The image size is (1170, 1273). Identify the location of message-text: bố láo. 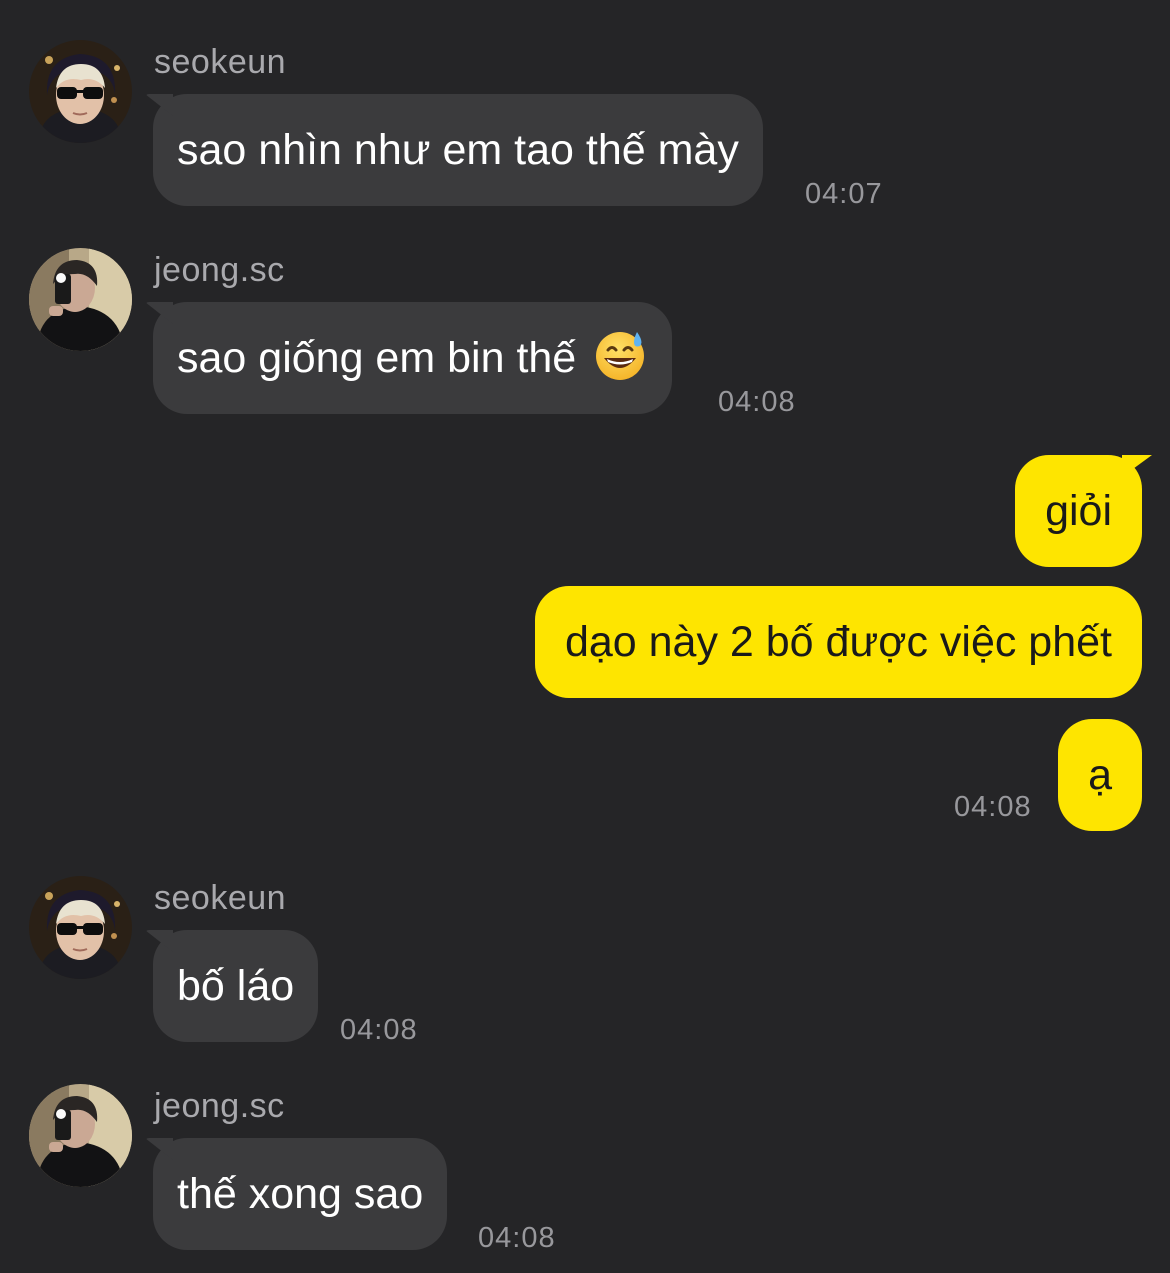
(236, 986).